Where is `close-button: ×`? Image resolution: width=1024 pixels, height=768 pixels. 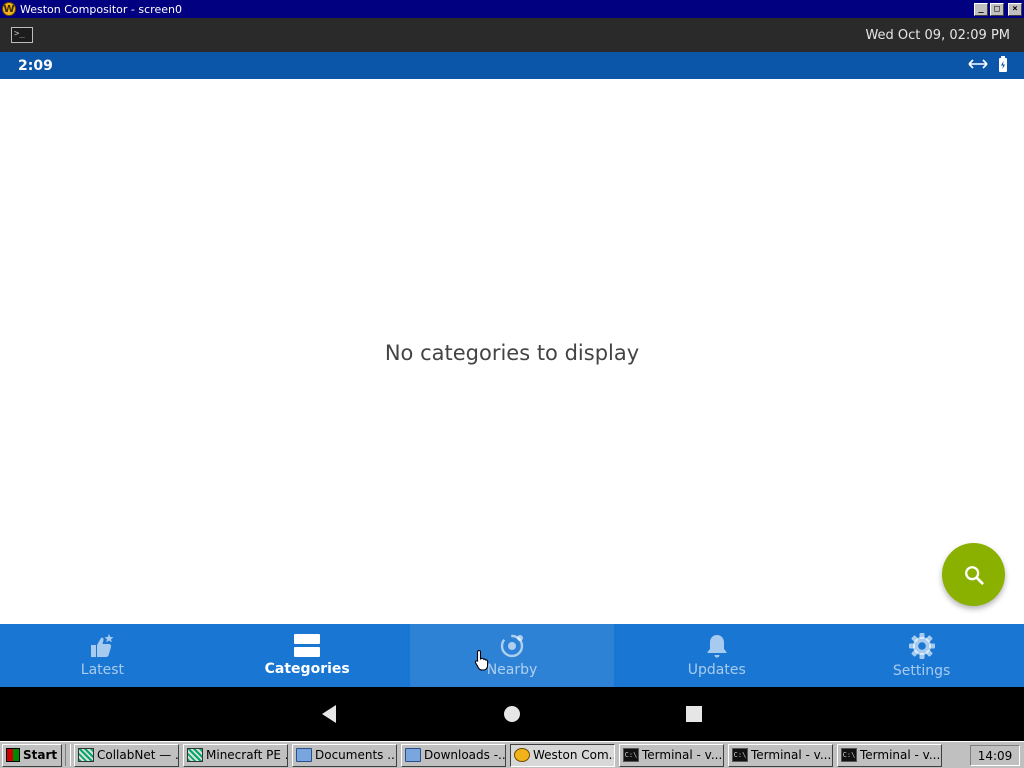
close-button: × is located at coordinates (1015, 9).